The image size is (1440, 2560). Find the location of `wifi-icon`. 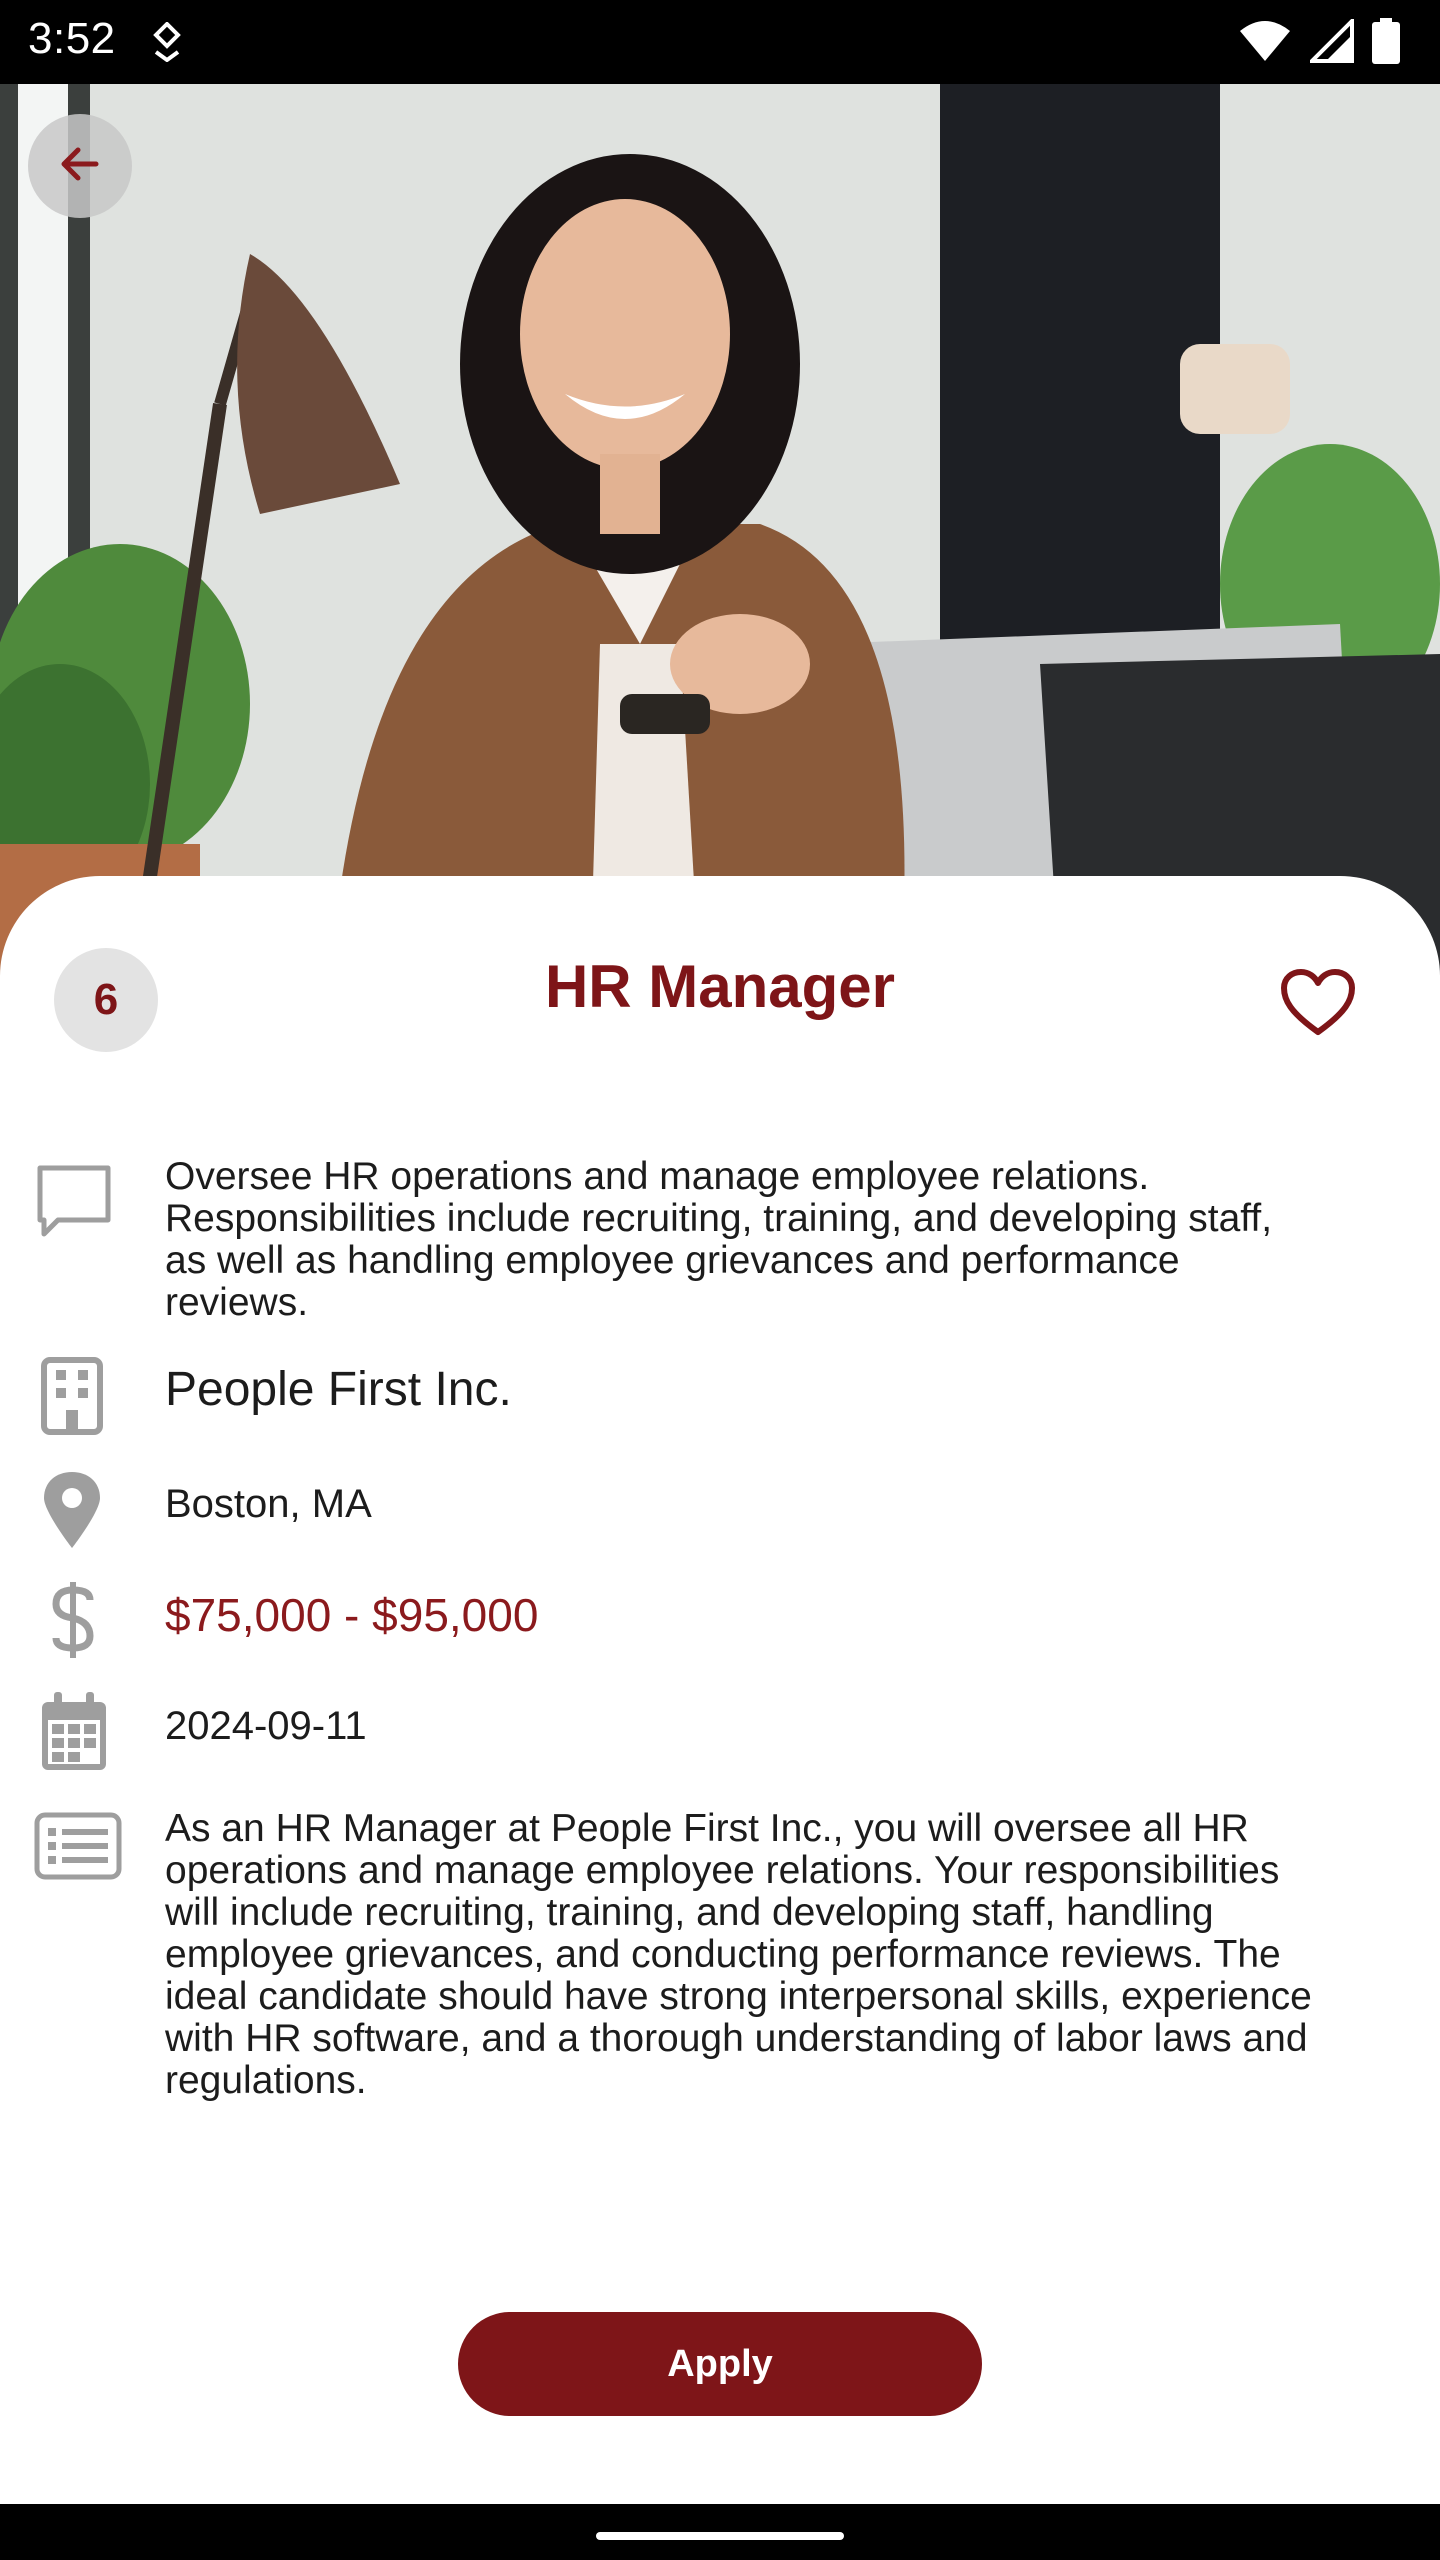

wifi-icon is located at coordinates (1265, 43).